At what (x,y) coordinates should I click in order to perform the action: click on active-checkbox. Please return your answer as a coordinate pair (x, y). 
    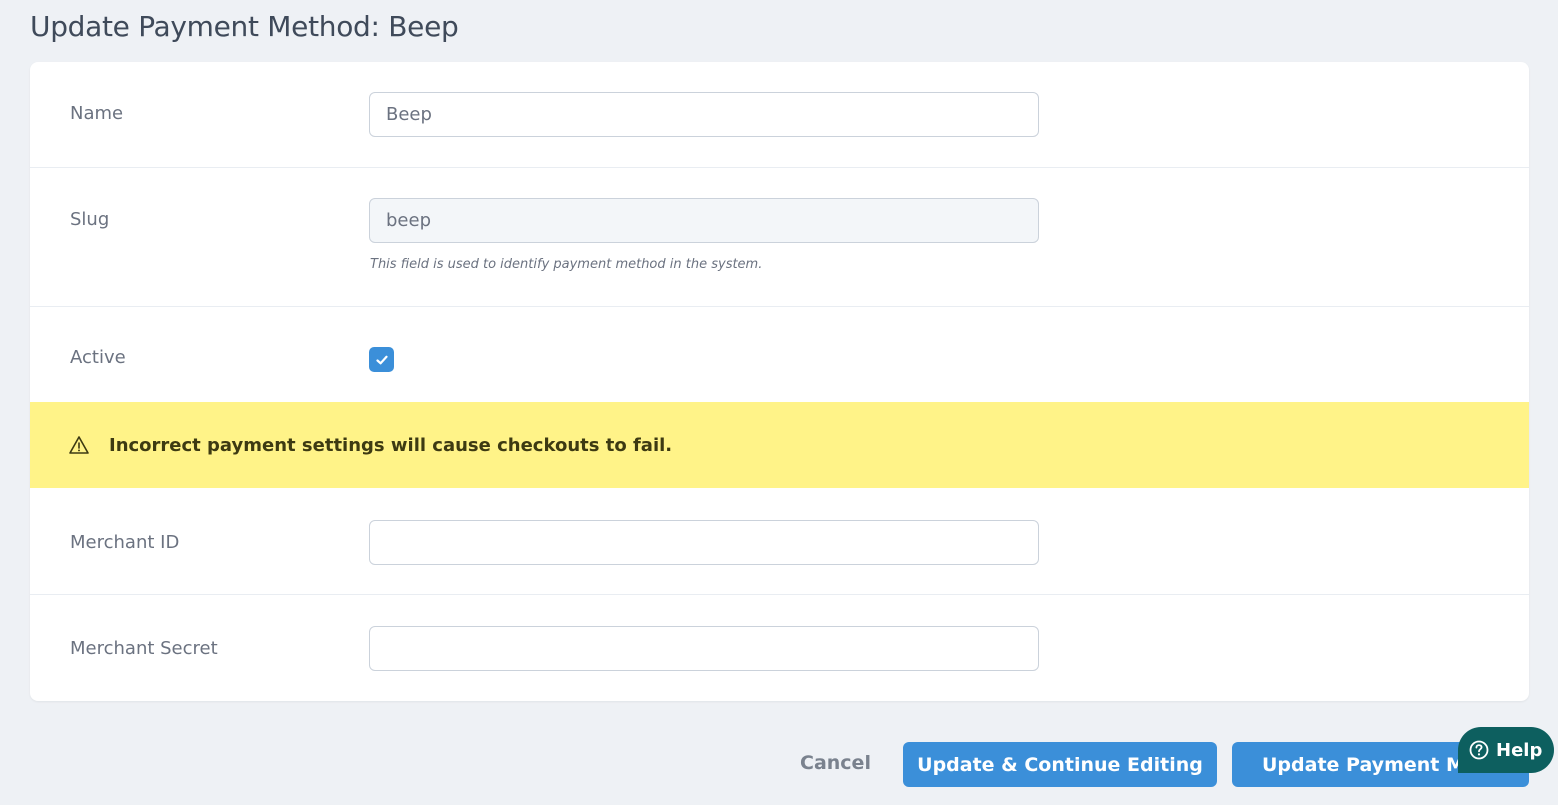
    Looking at the image, I should click on (381, 359).